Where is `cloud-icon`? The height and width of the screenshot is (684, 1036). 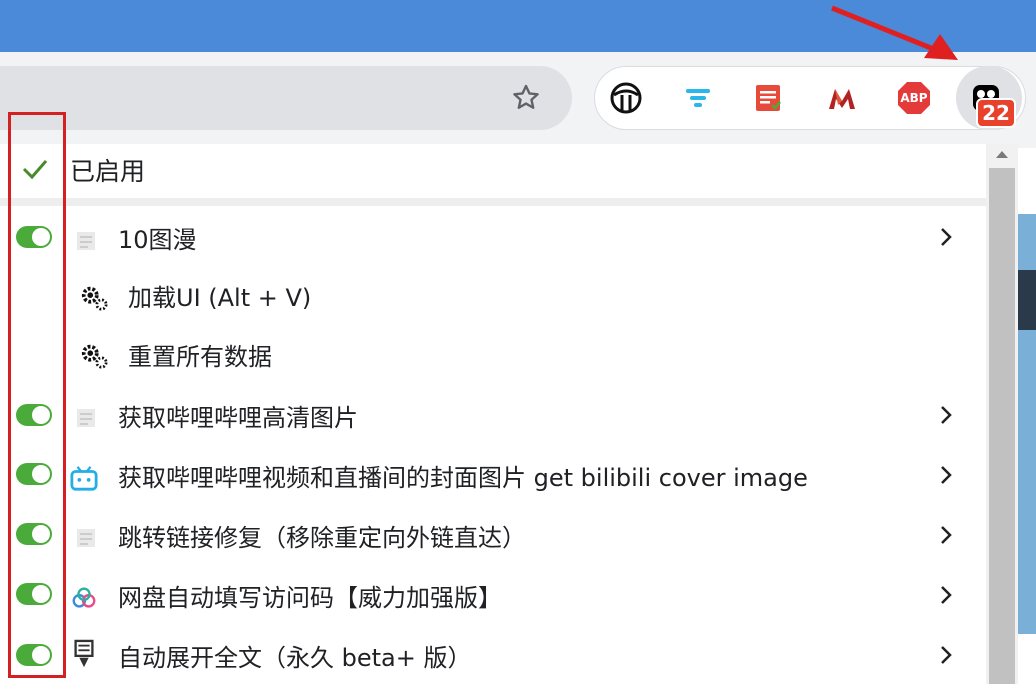
cloud-icon is located at coordinates (84, 598).